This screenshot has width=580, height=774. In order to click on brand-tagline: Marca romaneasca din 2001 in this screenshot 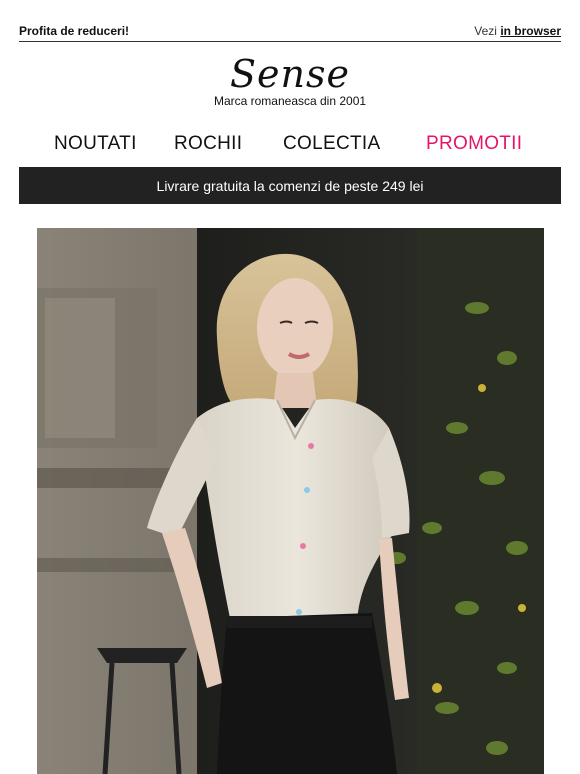, I will do `click(290, 101)`.